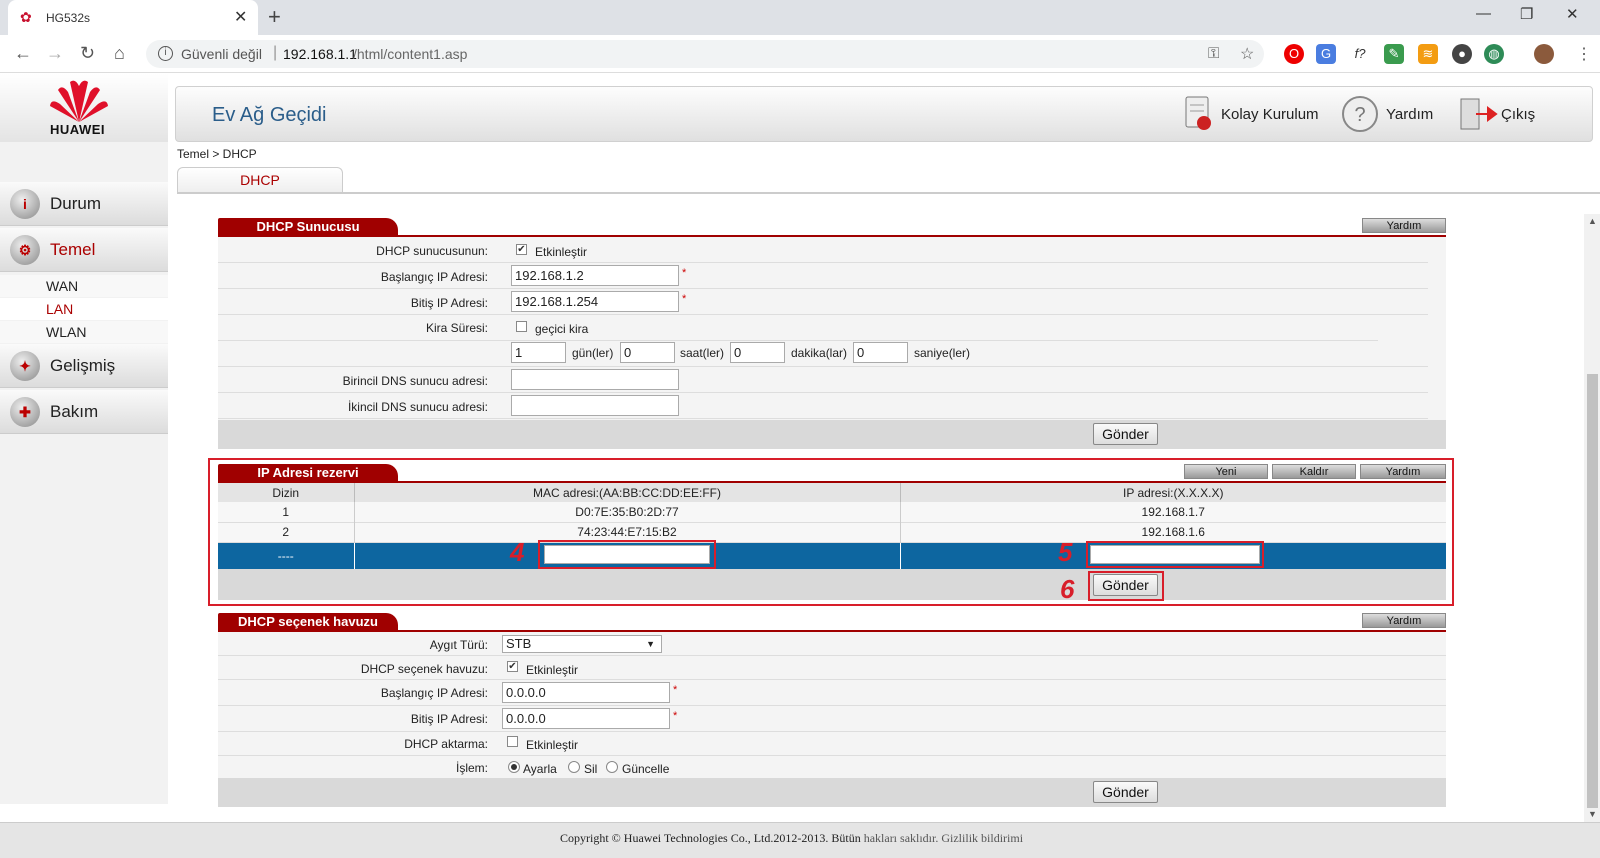 This screenshot has height=858, width=1600. What do you see at coordinates (595, 301) in the screenshot?
I see `end-ip-input: 192.168.1.254` at bounding box center [595, 301].